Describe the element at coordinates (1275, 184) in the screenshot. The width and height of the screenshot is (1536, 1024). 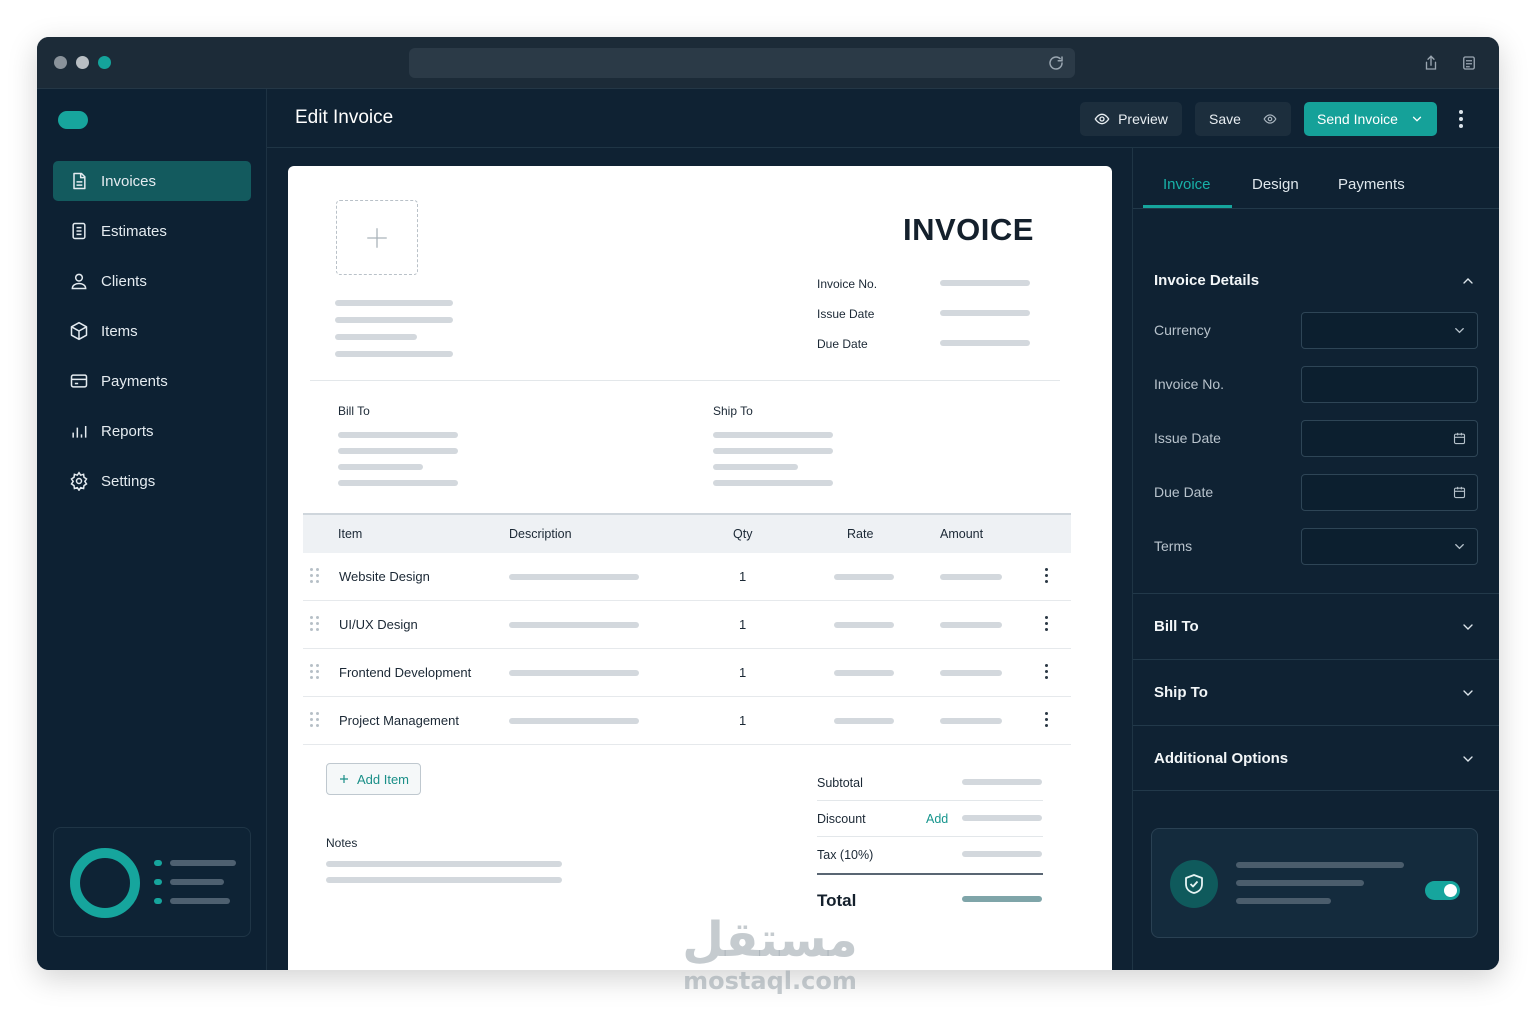
I see `tab-design: Design` at that location.